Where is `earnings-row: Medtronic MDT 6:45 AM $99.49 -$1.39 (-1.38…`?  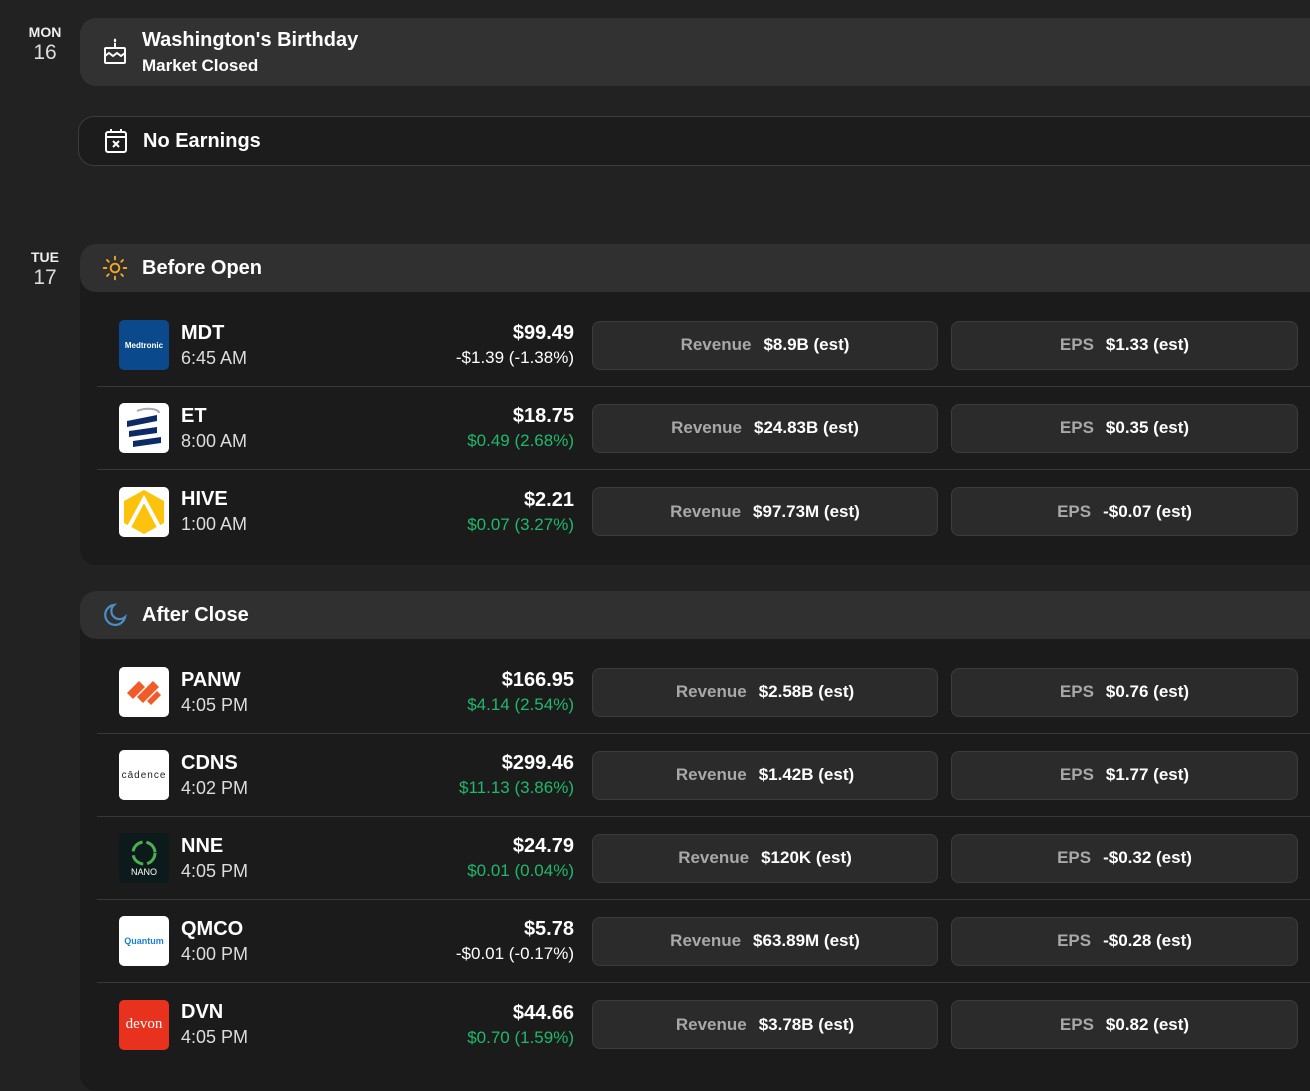 earnings-row: Medtronic MDT 6:45 AM $99.49 -$1.39 (-1.38… is located at coordinates (703, 345).